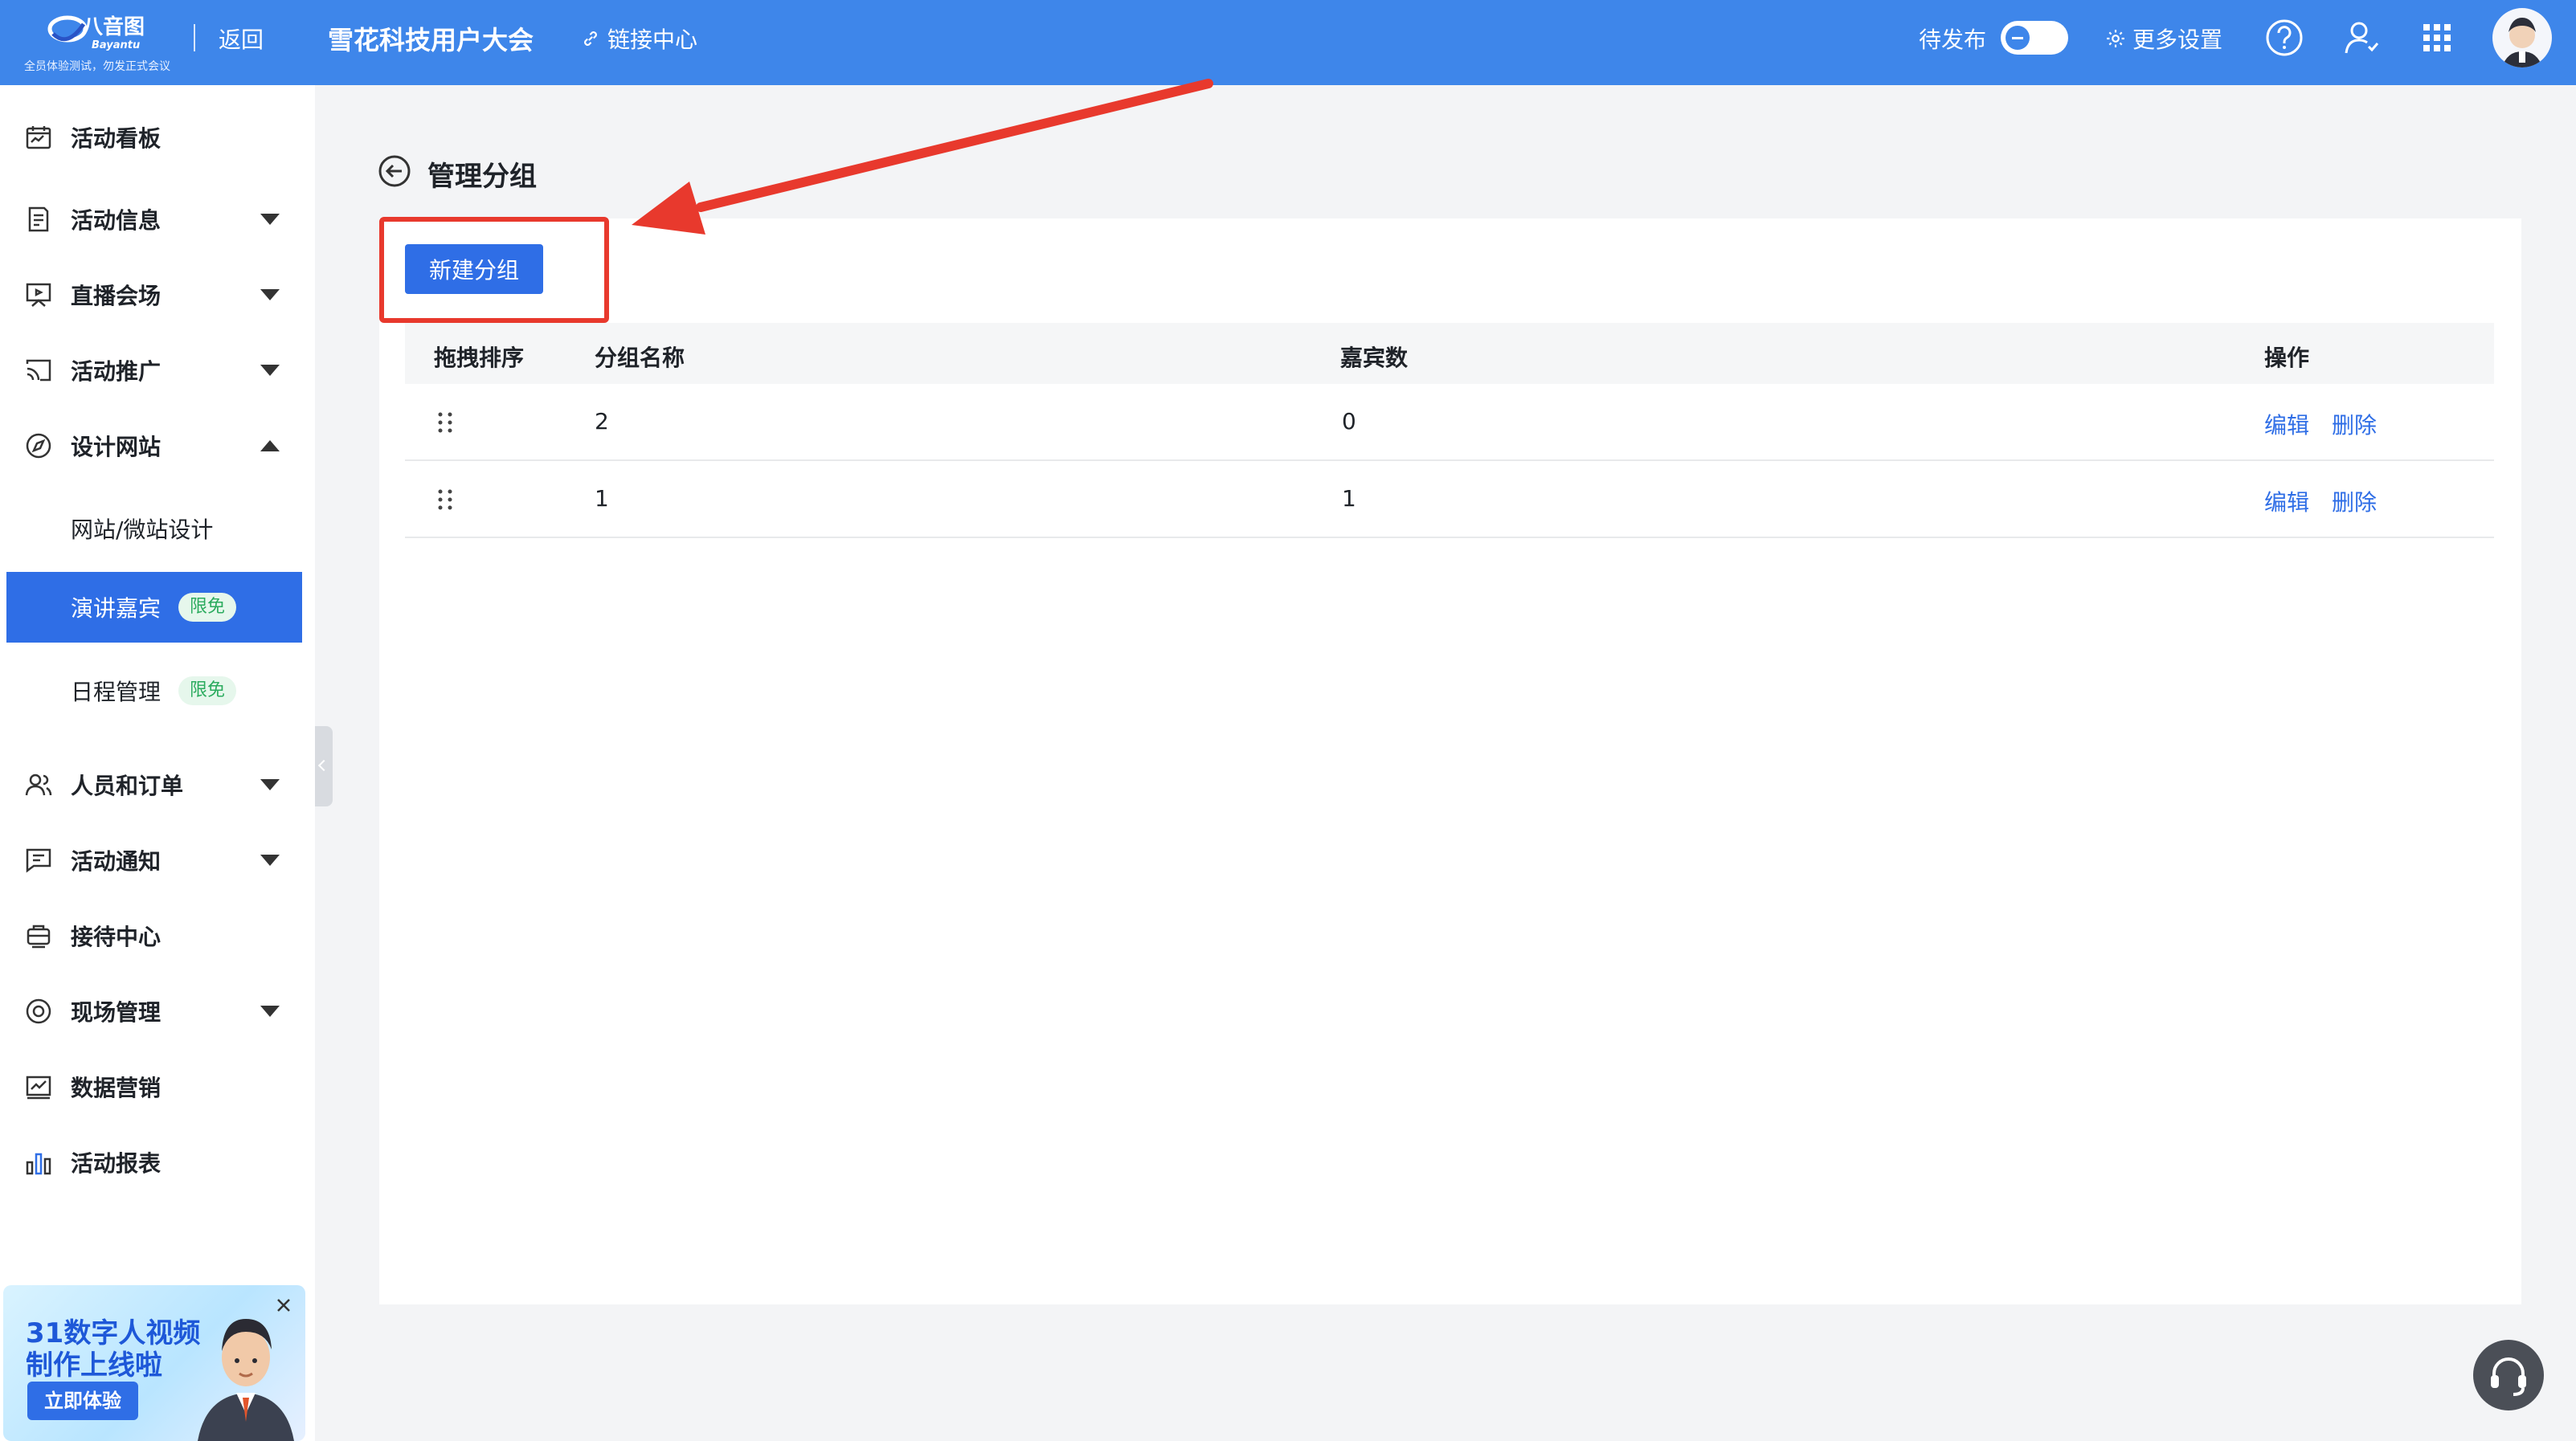  What do you see at coordinates (1349, 421) in the screenshot?
I see `guest-count-cell: 0` at bounding box center [1349, 421].